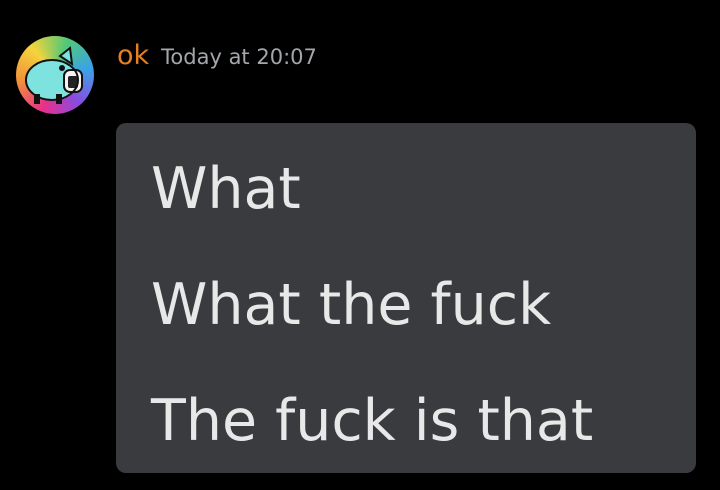 Image resolution: width=720 pixels, height=490 pixels. What do you see at coordinates (133, 55) in the screenshot?
I see `username: ok` at bounding box center [133, 55].